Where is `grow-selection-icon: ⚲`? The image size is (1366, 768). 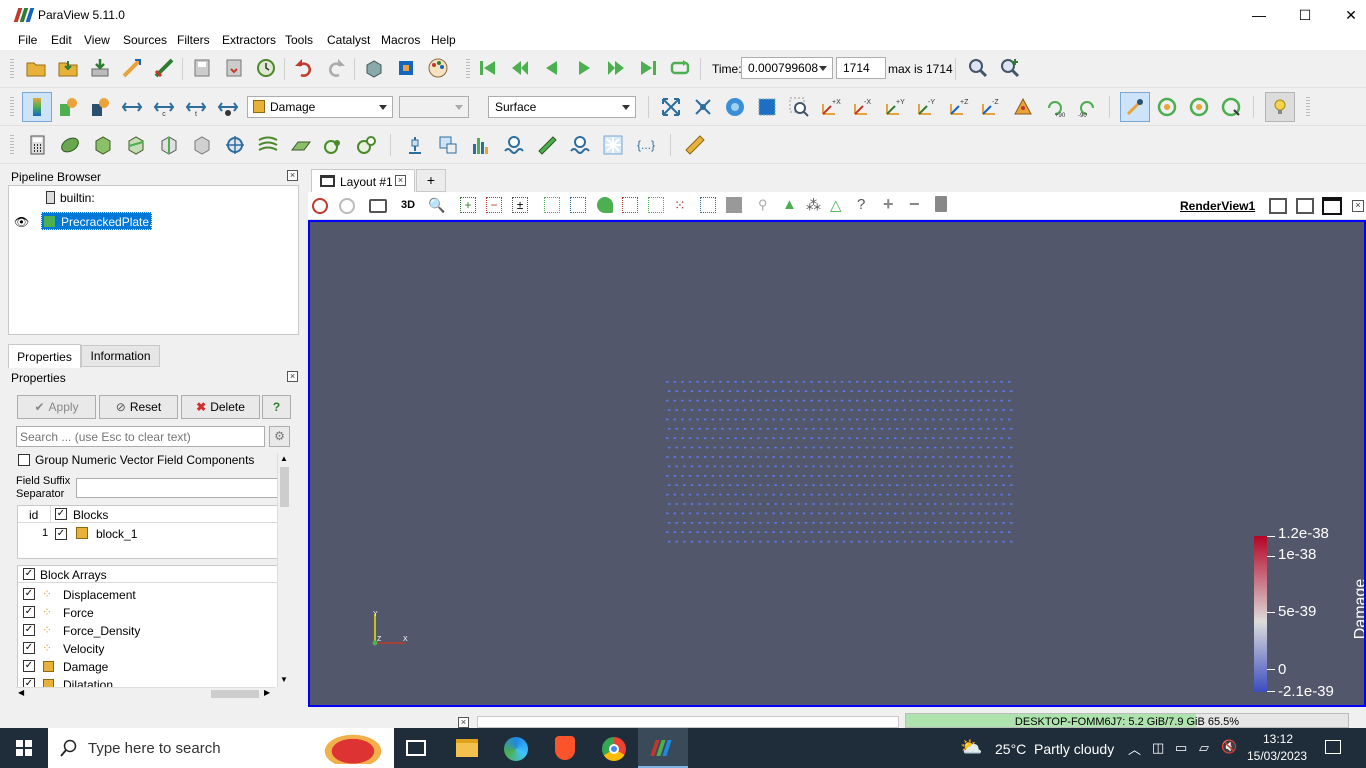
grow-selection-icon: ⚲ is located at coordinates (763, 205).